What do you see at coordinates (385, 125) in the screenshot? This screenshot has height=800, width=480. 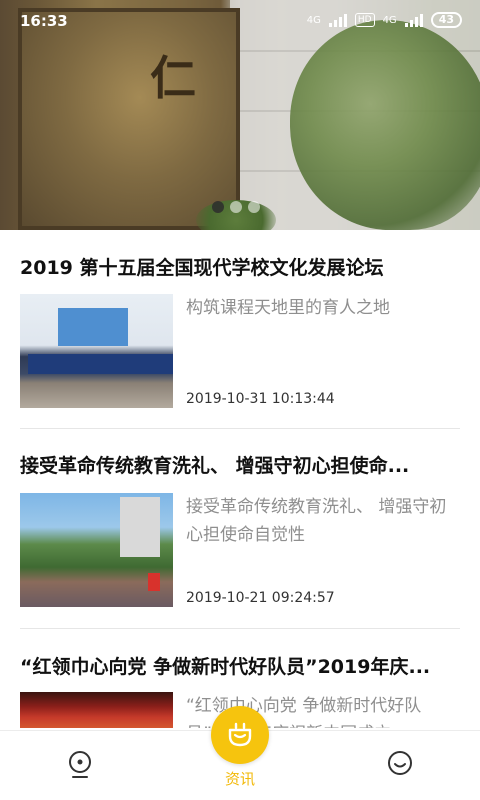 I see `banner-tree` at bounding box center [385, 125].